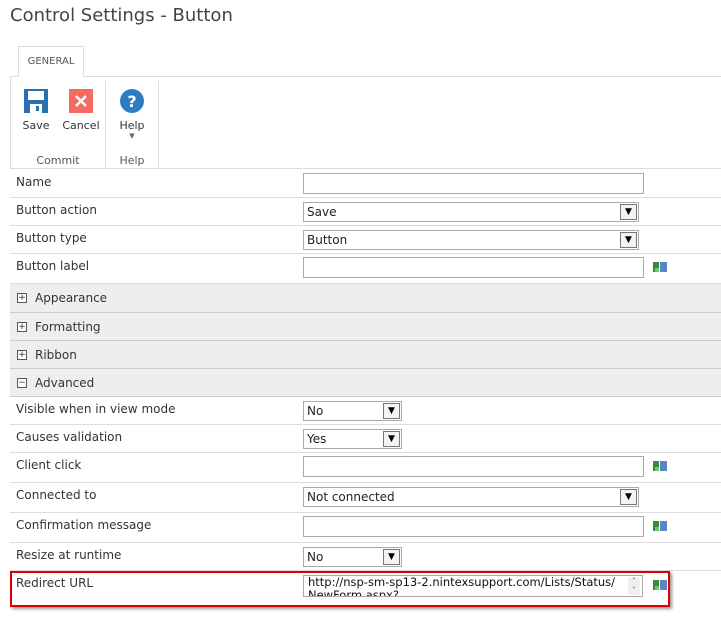 This screenshot has width=721, height=636. What do you see at coordinates (56, 355) in the screenshot?
I see `section-label: Ribbon` at bounding box center [56, 355].